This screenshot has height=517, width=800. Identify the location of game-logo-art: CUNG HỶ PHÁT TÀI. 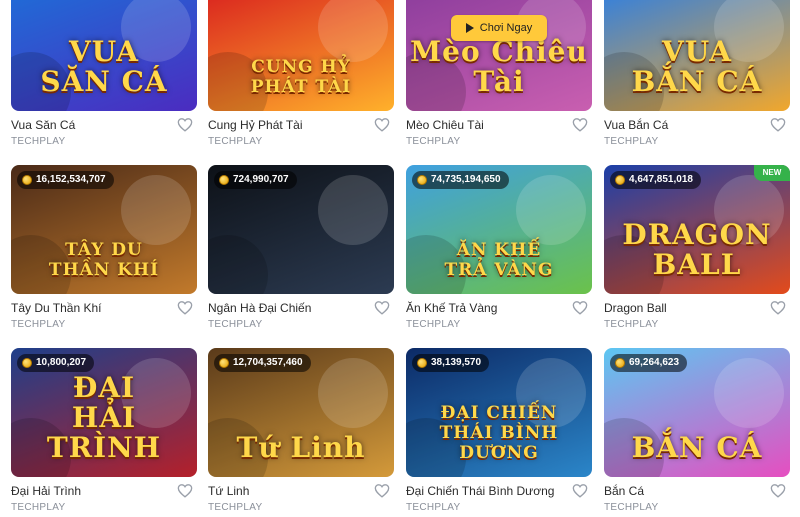
(301, 77).